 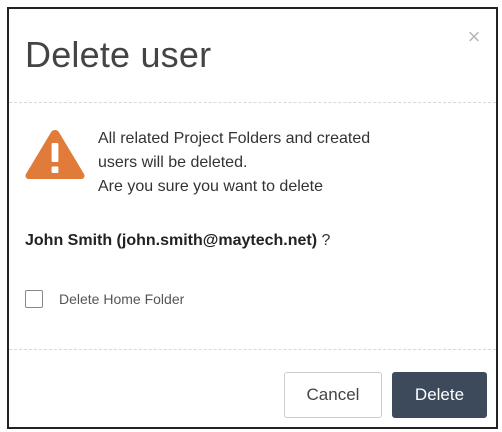 I want to click on warning-line: Are you sure you want to delete, so click(x=211, y=186).